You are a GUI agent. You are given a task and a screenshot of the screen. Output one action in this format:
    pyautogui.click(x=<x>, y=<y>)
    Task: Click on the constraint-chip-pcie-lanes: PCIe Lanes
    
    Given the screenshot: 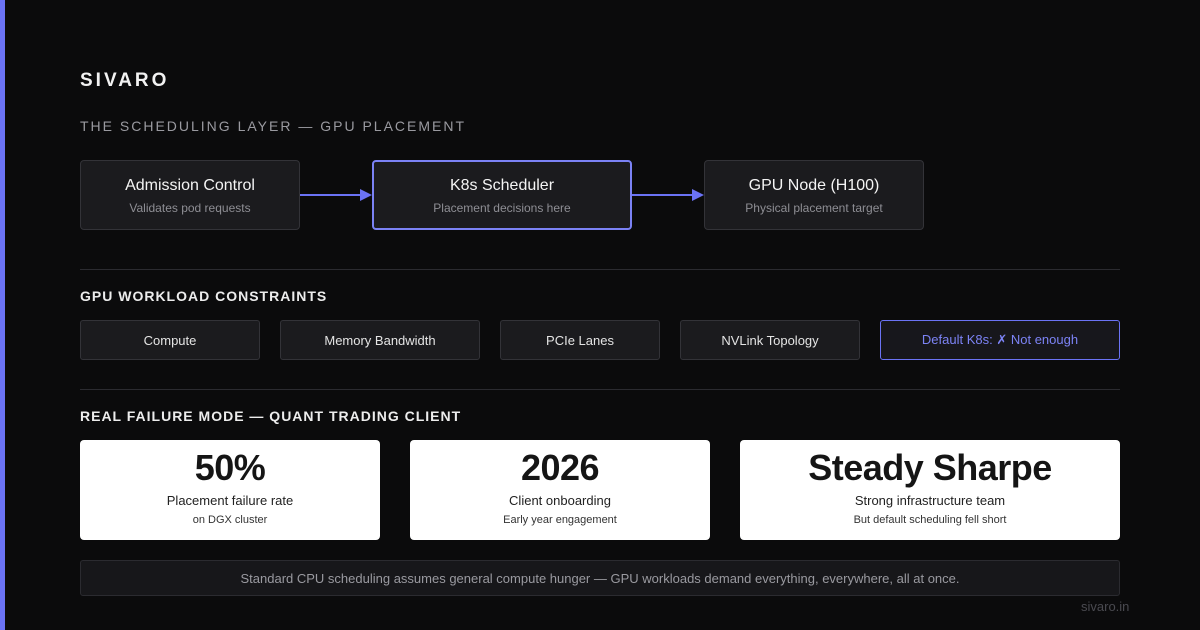 What is the action you would take?
    pyautogui.click(x=580, y=340)
    